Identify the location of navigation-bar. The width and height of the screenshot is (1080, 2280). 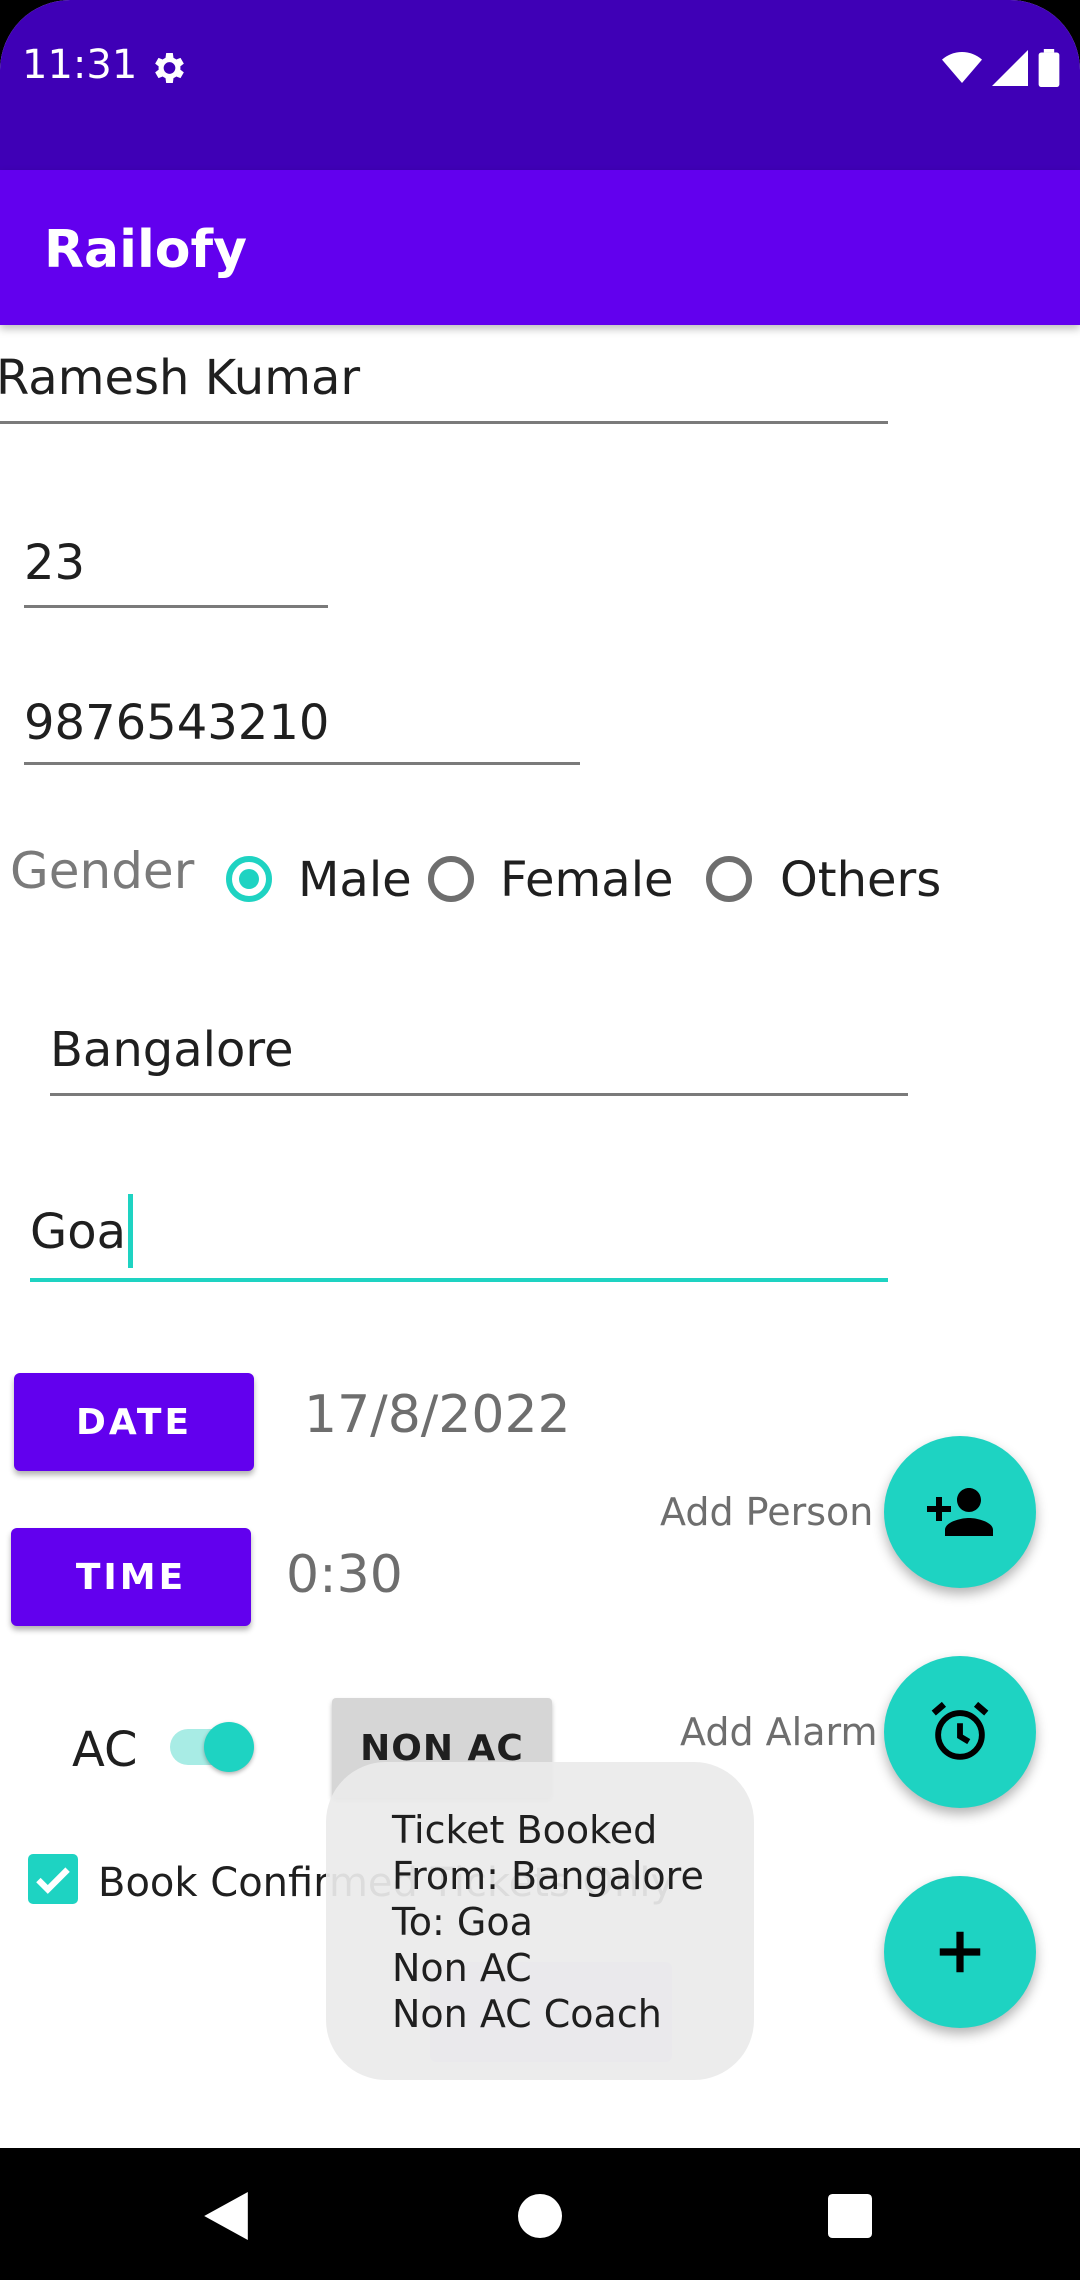
(540, 2214).